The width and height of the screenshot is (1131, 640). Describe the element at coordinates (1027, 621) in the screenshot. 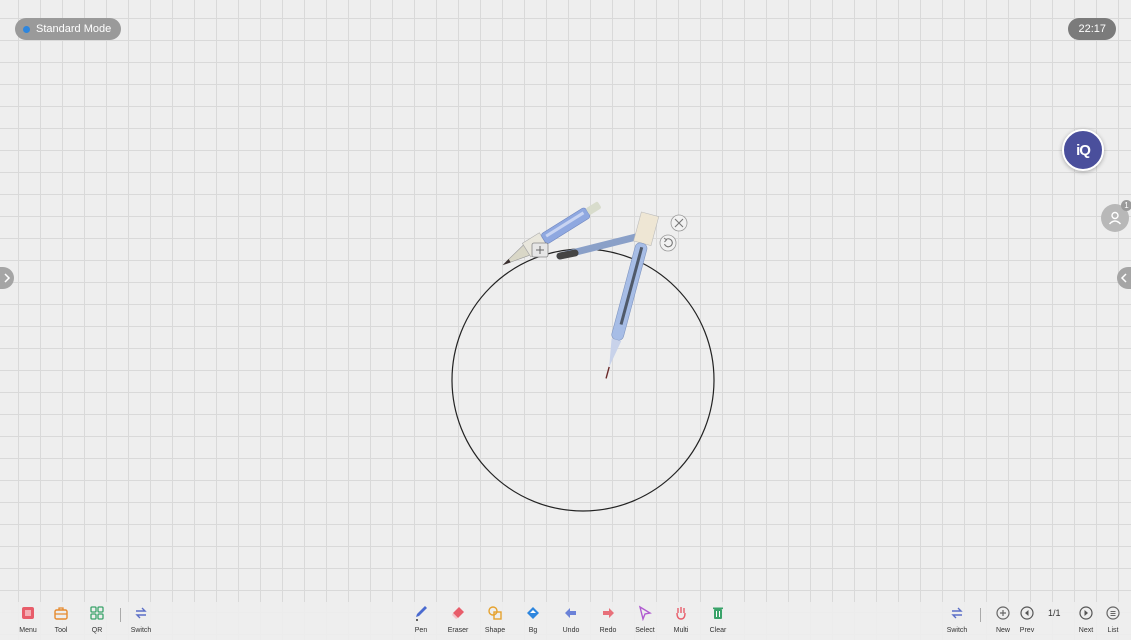

I see `prev-page-button: Prev` at that location.